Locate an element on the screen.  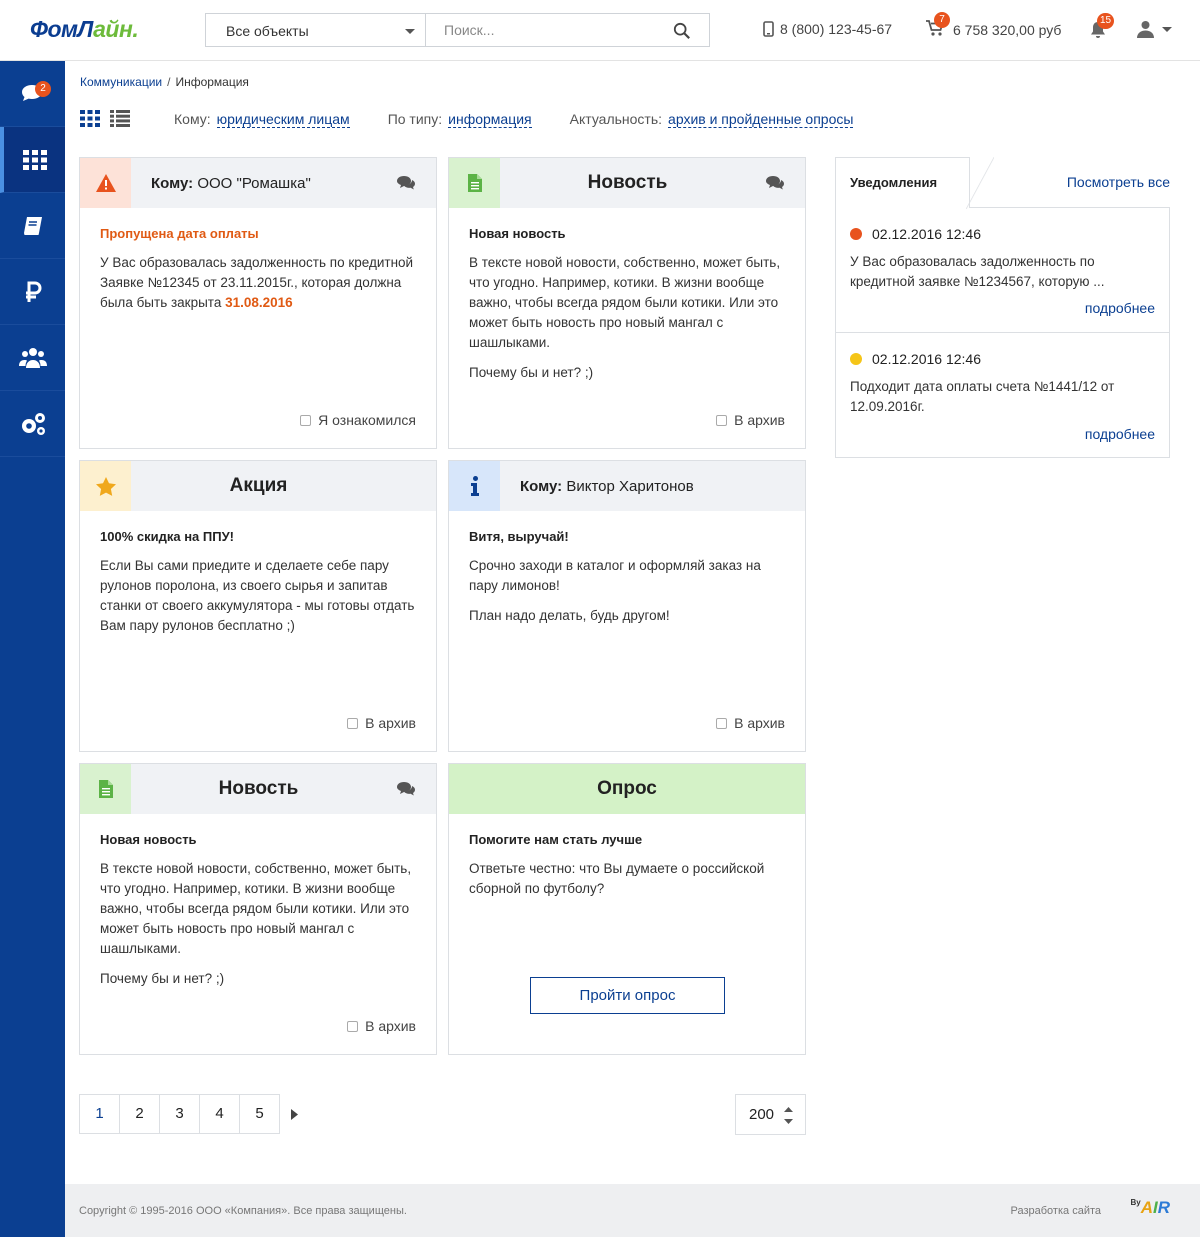
card-text: План надо делать, будь другом! is located at coordinates (569, 615).